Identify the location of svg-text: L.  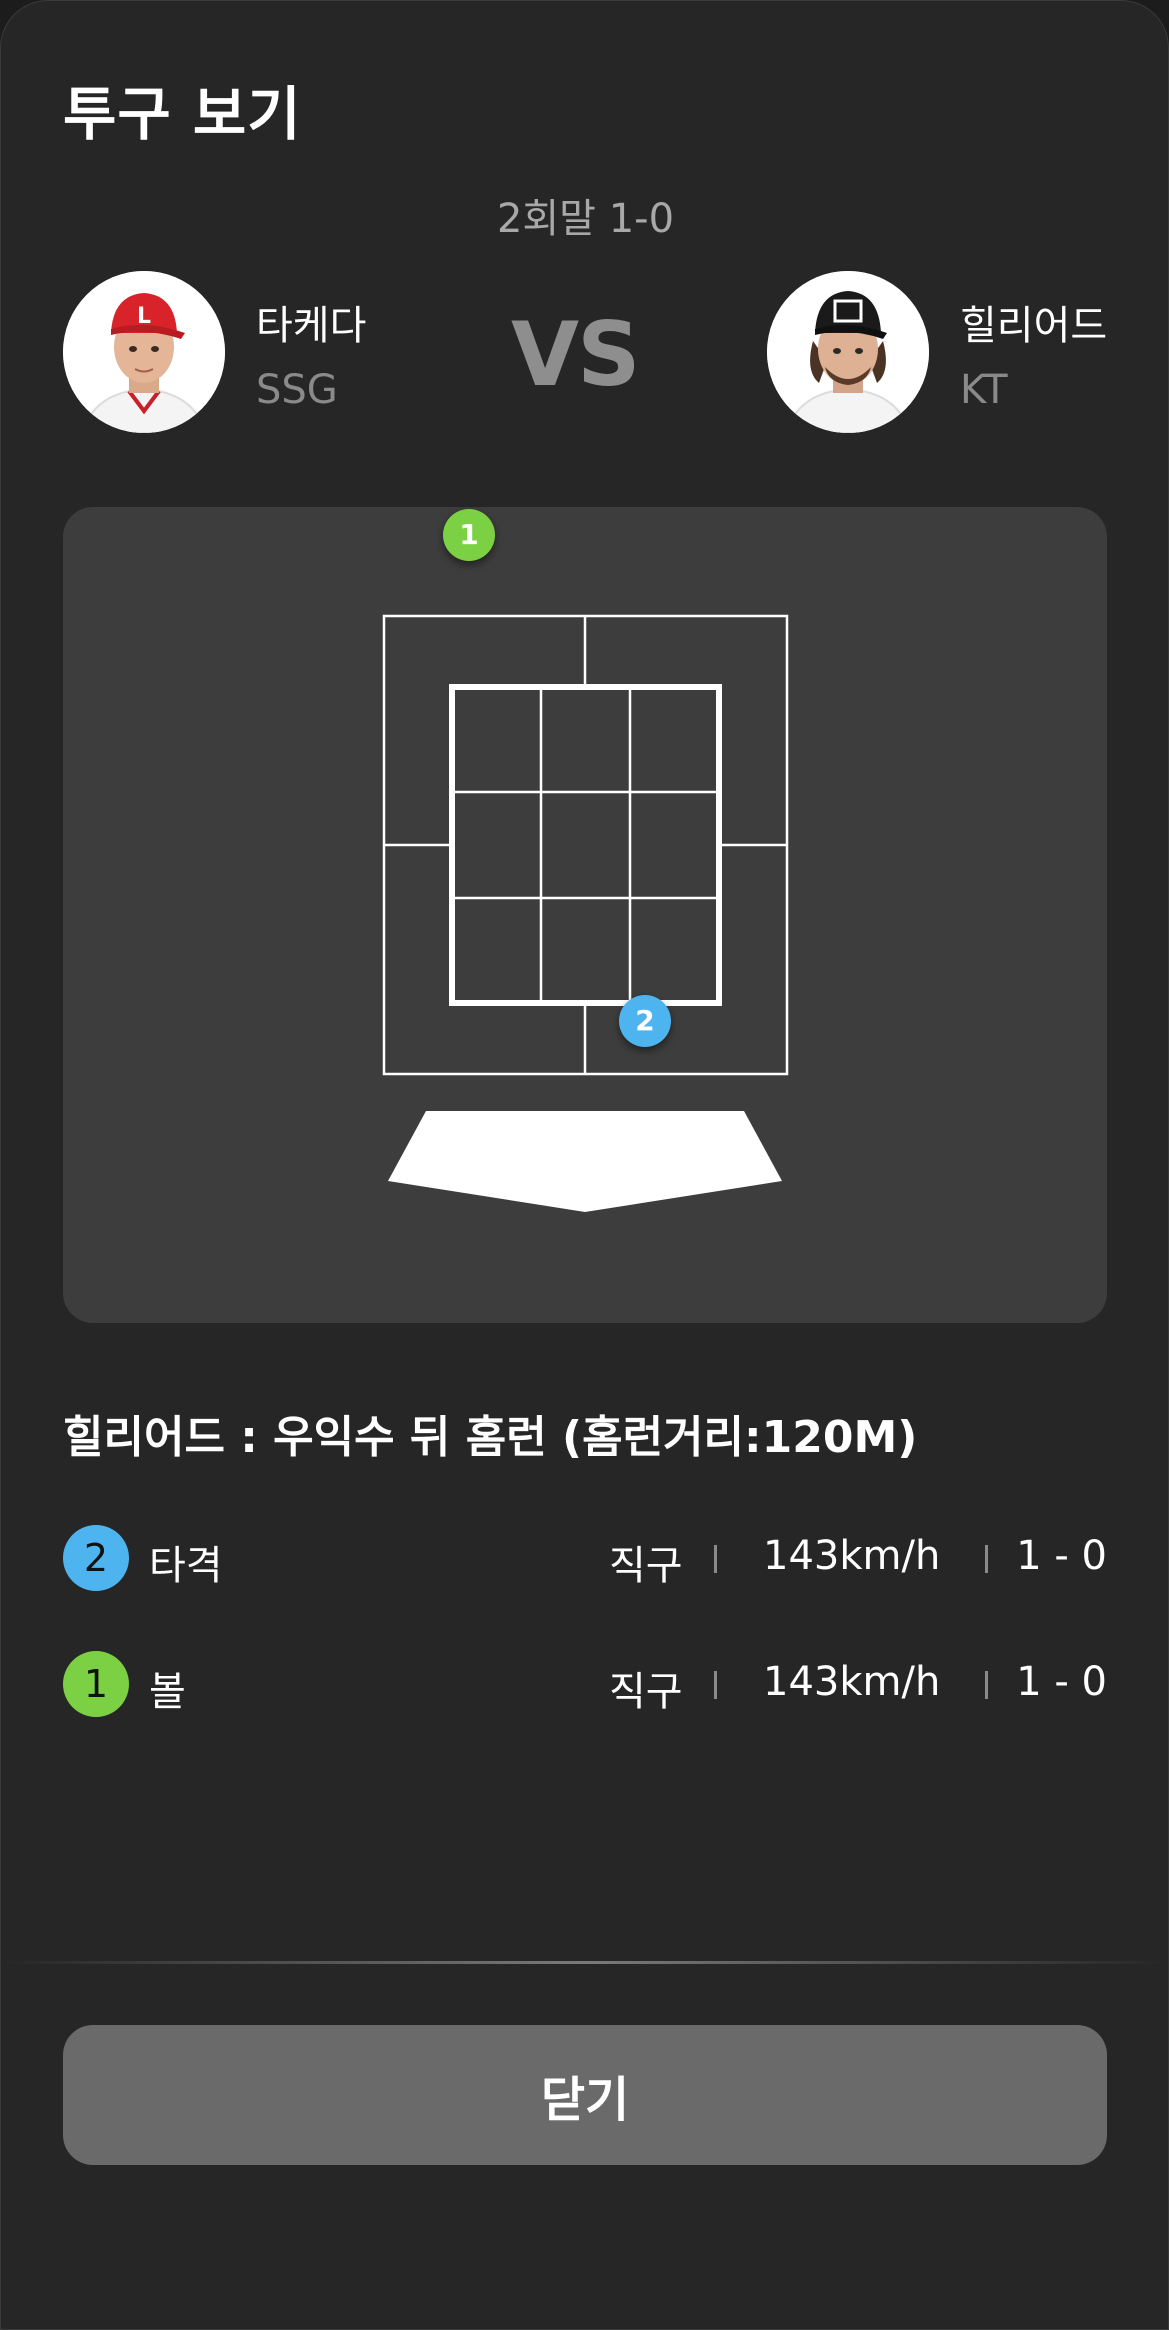
(144, 316).